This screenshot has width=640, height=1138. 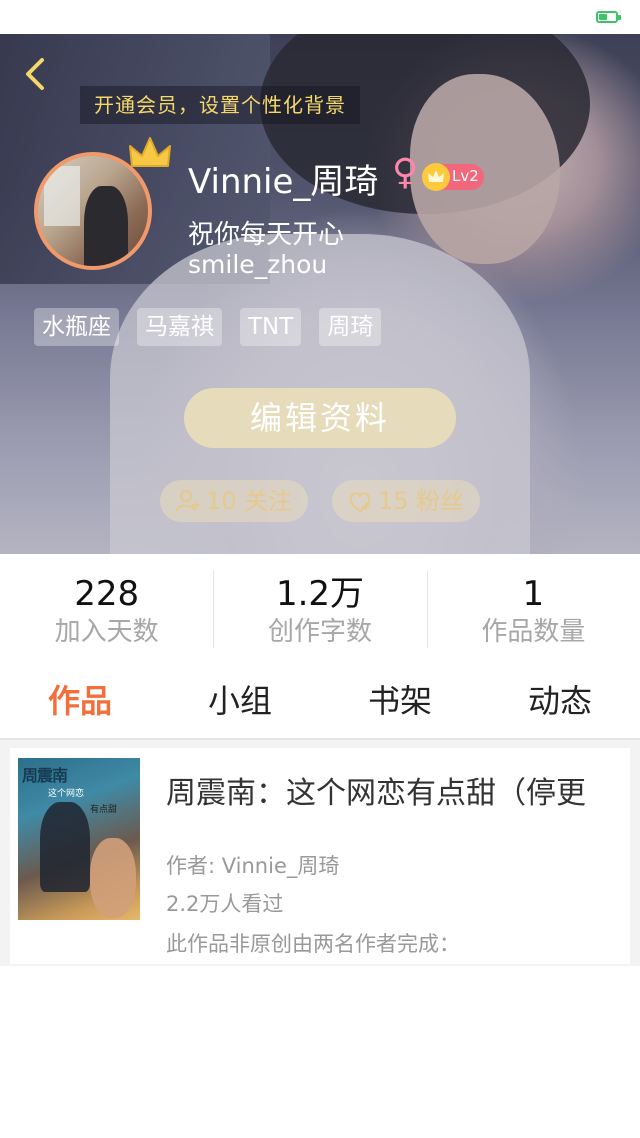 I want to click on edit-profile-button: 编辑资料, so click(x=320, y=418).